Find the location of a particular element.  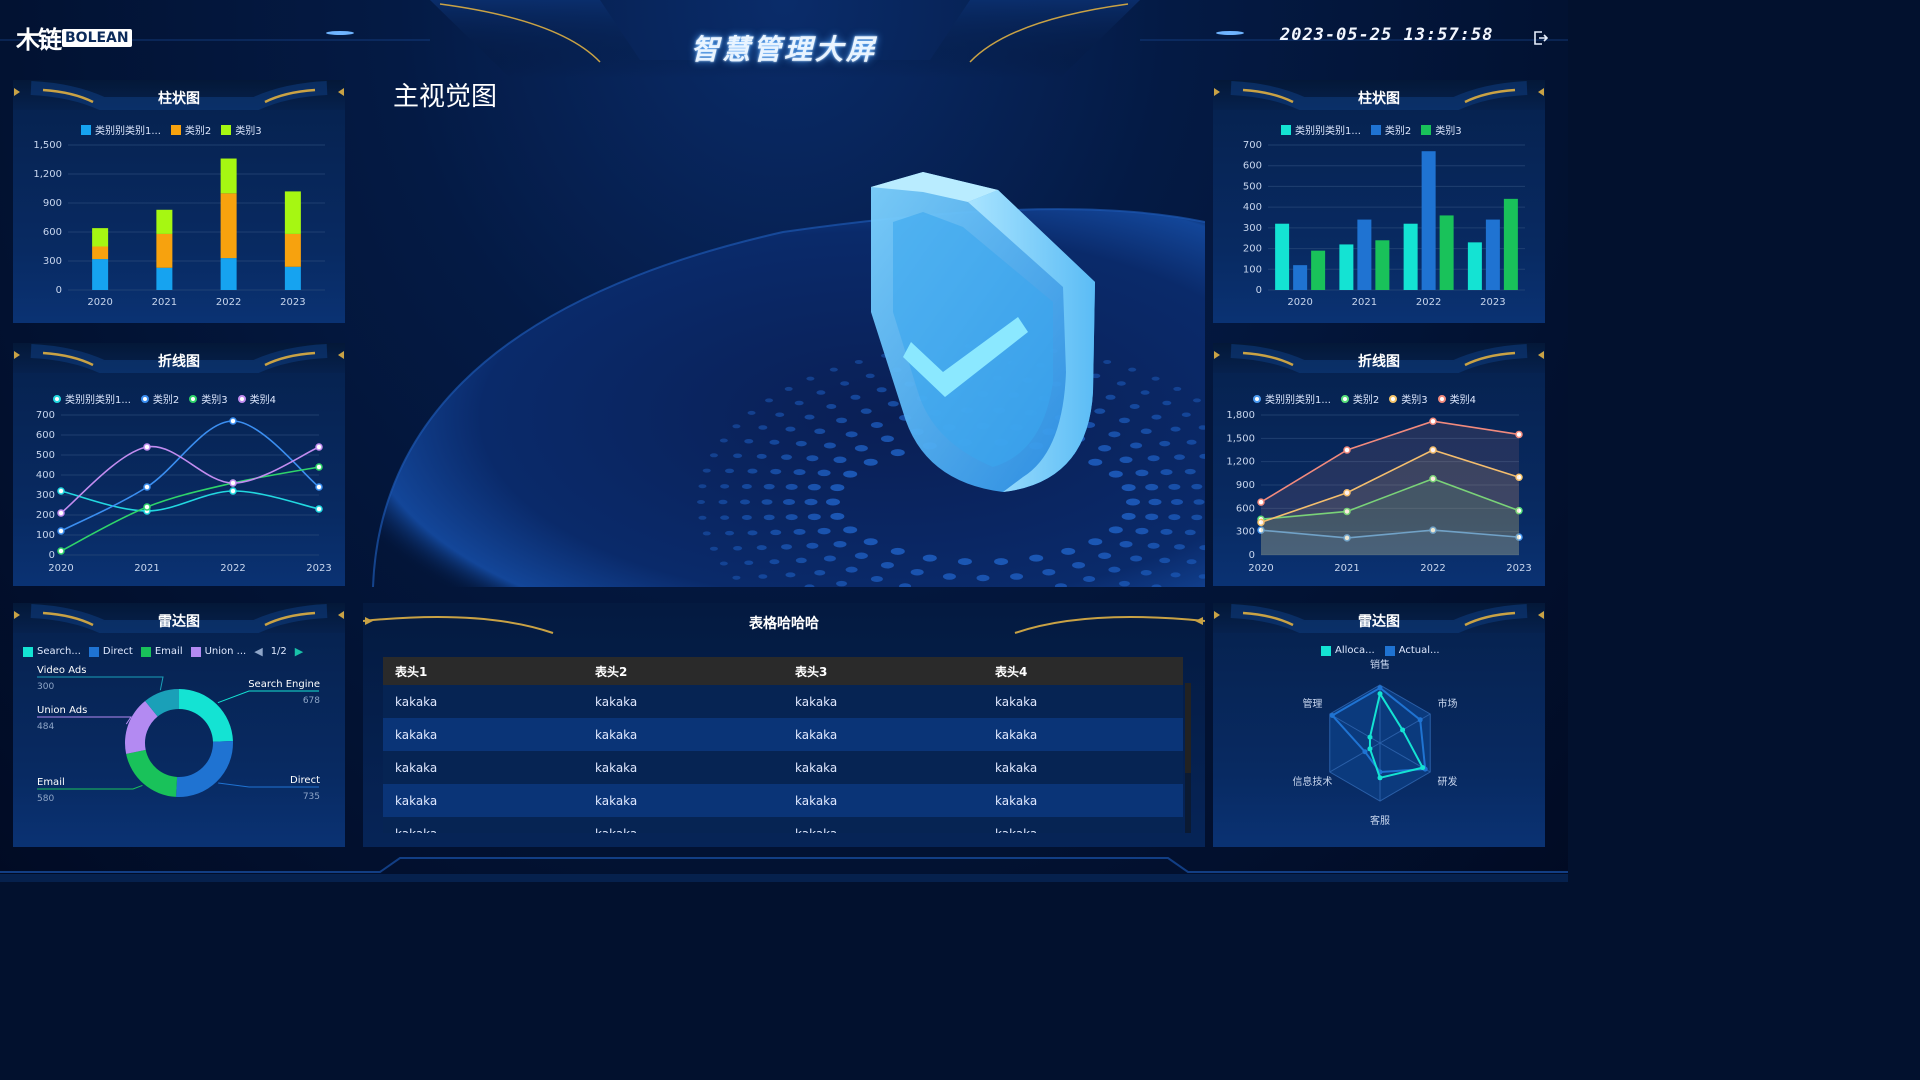

x-tick-label: 2022 is located at coordinates (232, 568).